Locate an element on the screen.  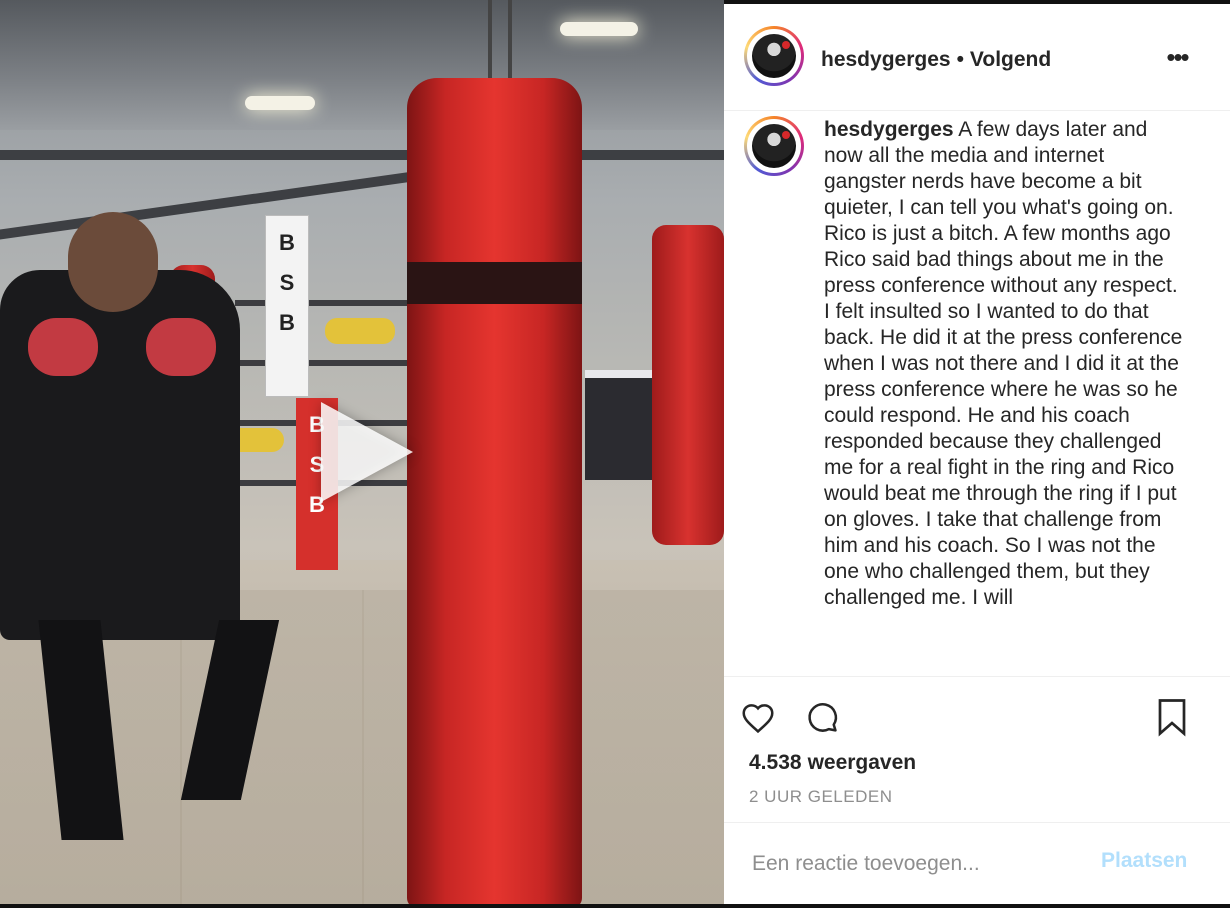
post-comment-button: Plaatsen is located at coordinates (1144, 861).